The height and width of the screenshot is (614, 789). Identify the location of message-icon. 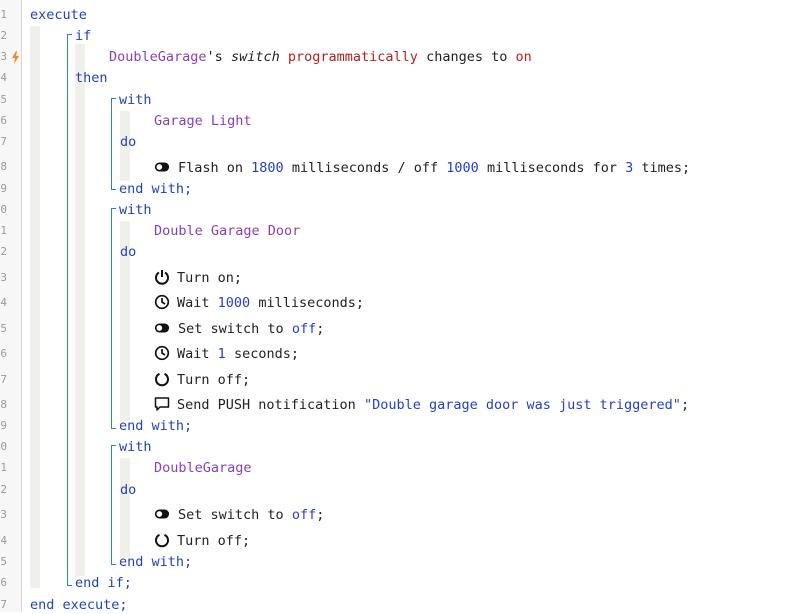
(162, 404).